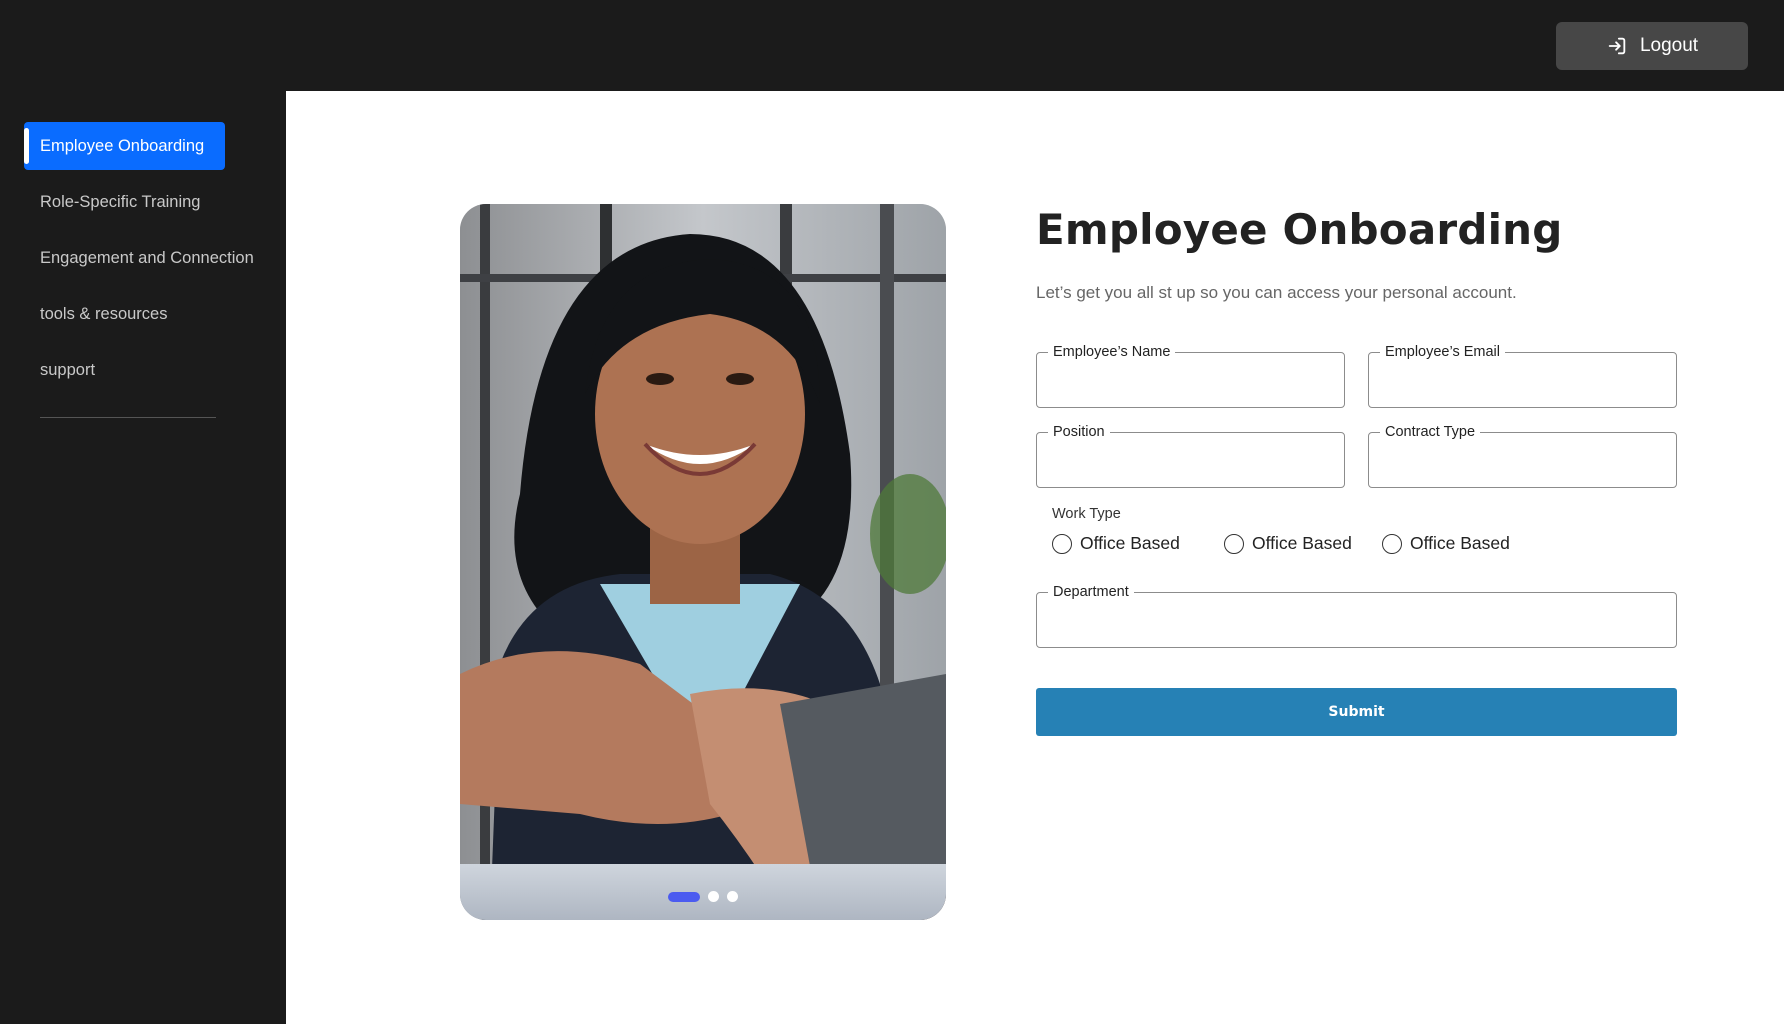 The image size is (1784, 1024). I want to click on submit-button: Submit, so click(1356, 712).